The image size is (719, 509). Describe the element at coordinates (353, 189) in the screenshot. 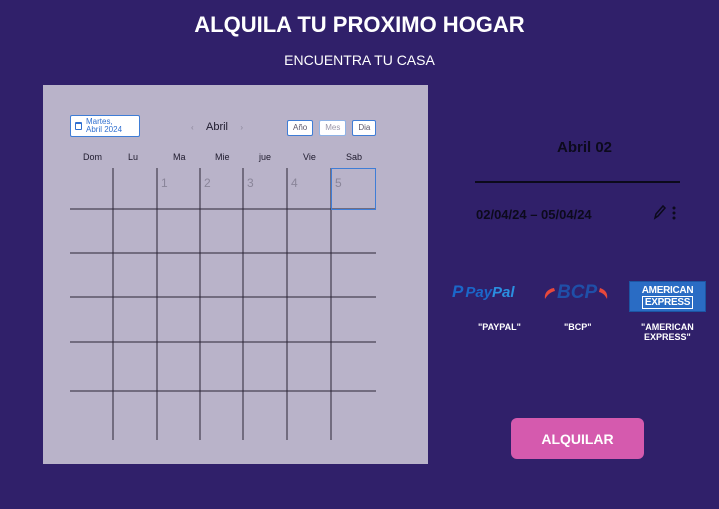

I see `selected-day: 5` at that location.